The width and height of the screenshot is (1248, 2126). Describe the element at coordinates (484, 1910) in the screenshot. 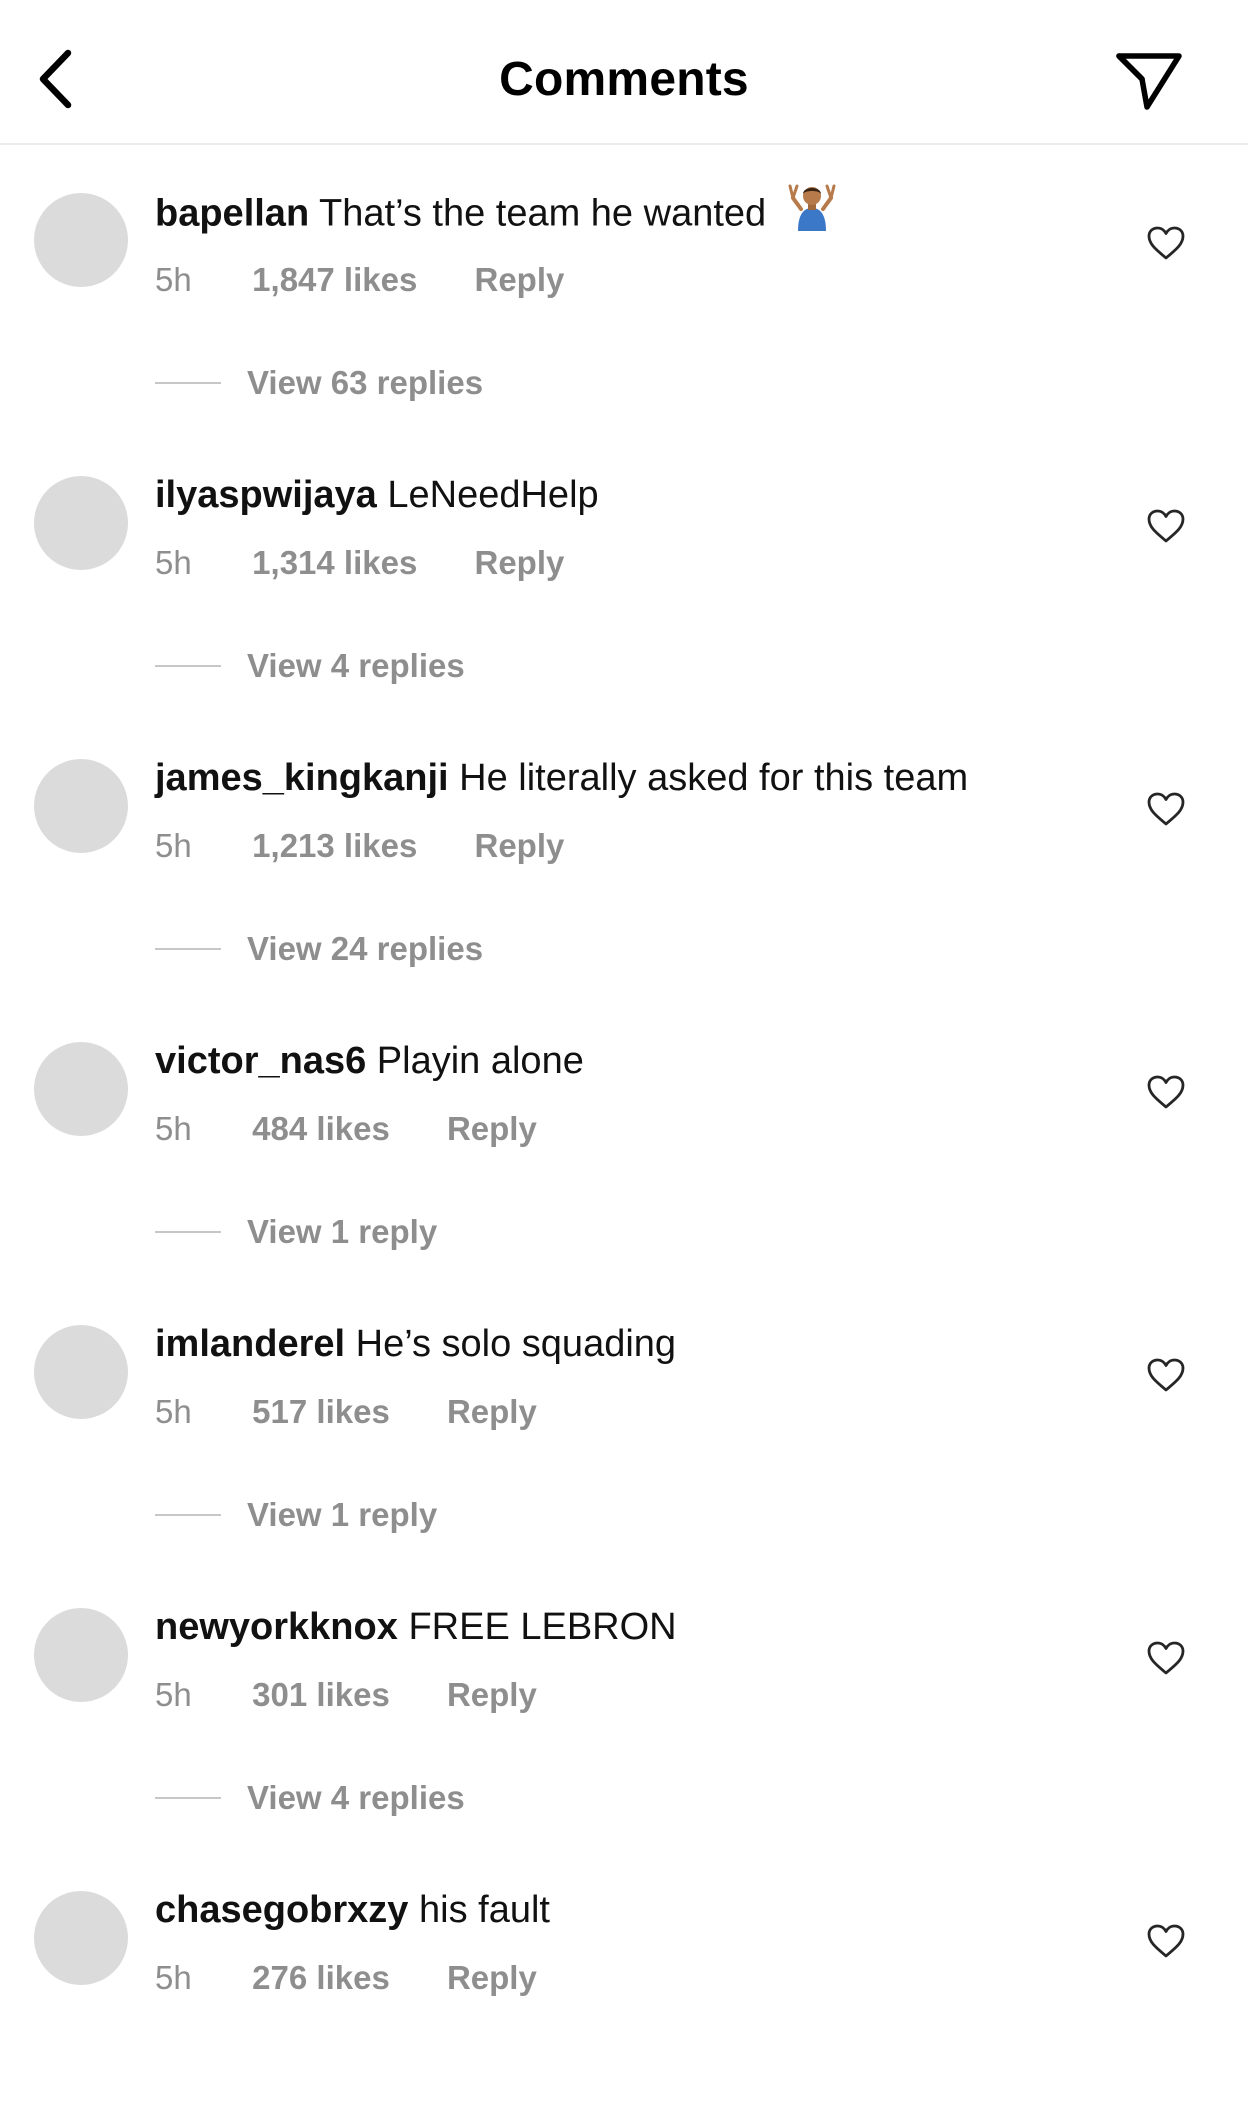

I see `comment-text: his fault` at that location.